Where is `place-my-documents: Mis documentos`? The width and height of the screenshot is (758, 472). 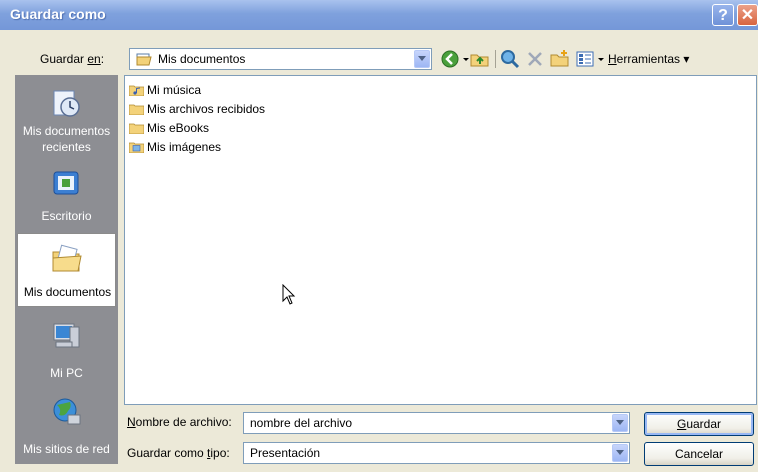
place-my-documents: Mis documentos is located at coordinates (66, 270).